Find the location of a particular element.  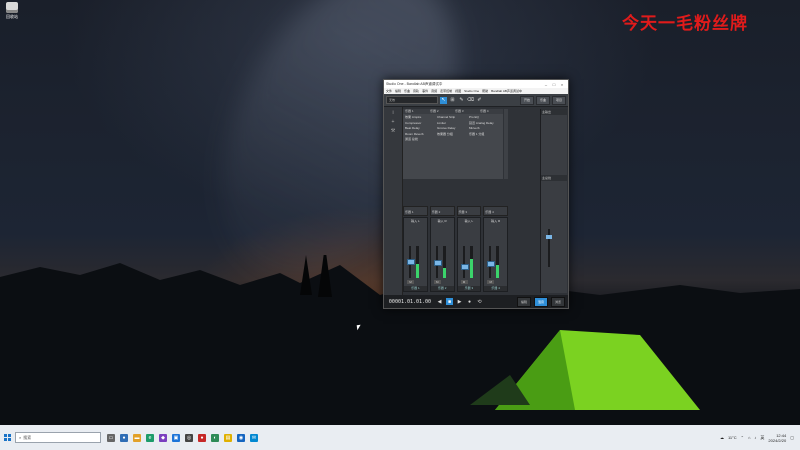

main-fader-handle is located at coordinates (549, 237).